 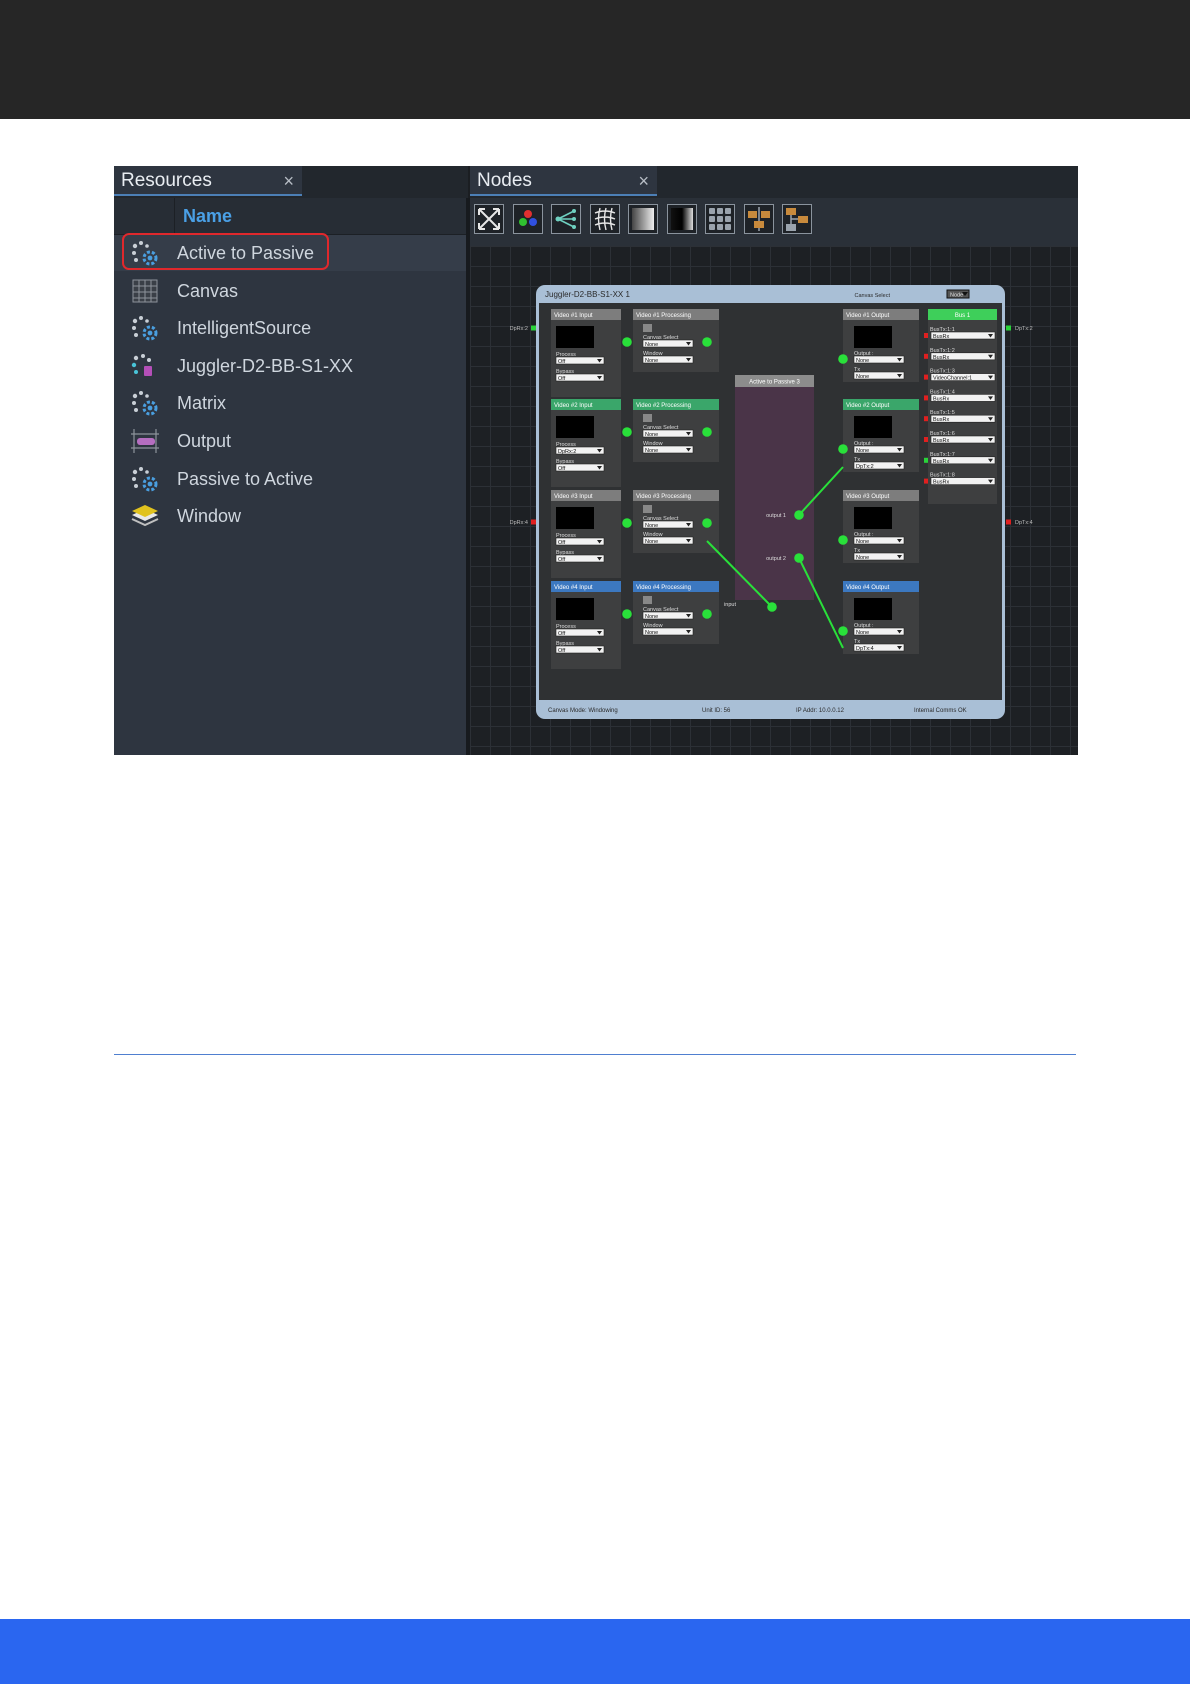 I want to click on resource-item: Matrix, so click(x=291, y=403).